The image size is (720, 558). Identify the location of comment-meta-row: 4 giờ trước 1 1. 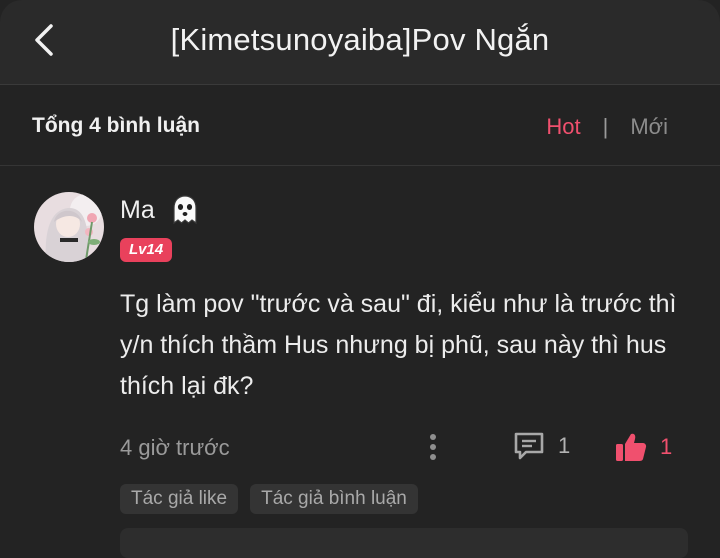
(400, 448).